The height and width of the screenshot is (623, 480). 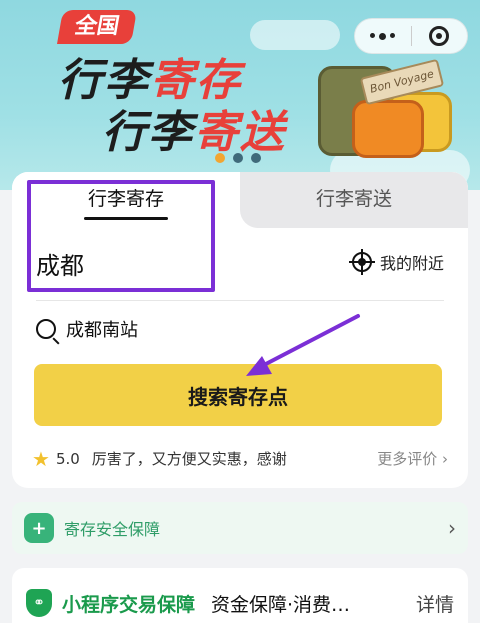 I want to click on trade-guarantee-row: ⚭ 小程序交易保障 资金保障·消费… 详情, so click(x=240, y=595).